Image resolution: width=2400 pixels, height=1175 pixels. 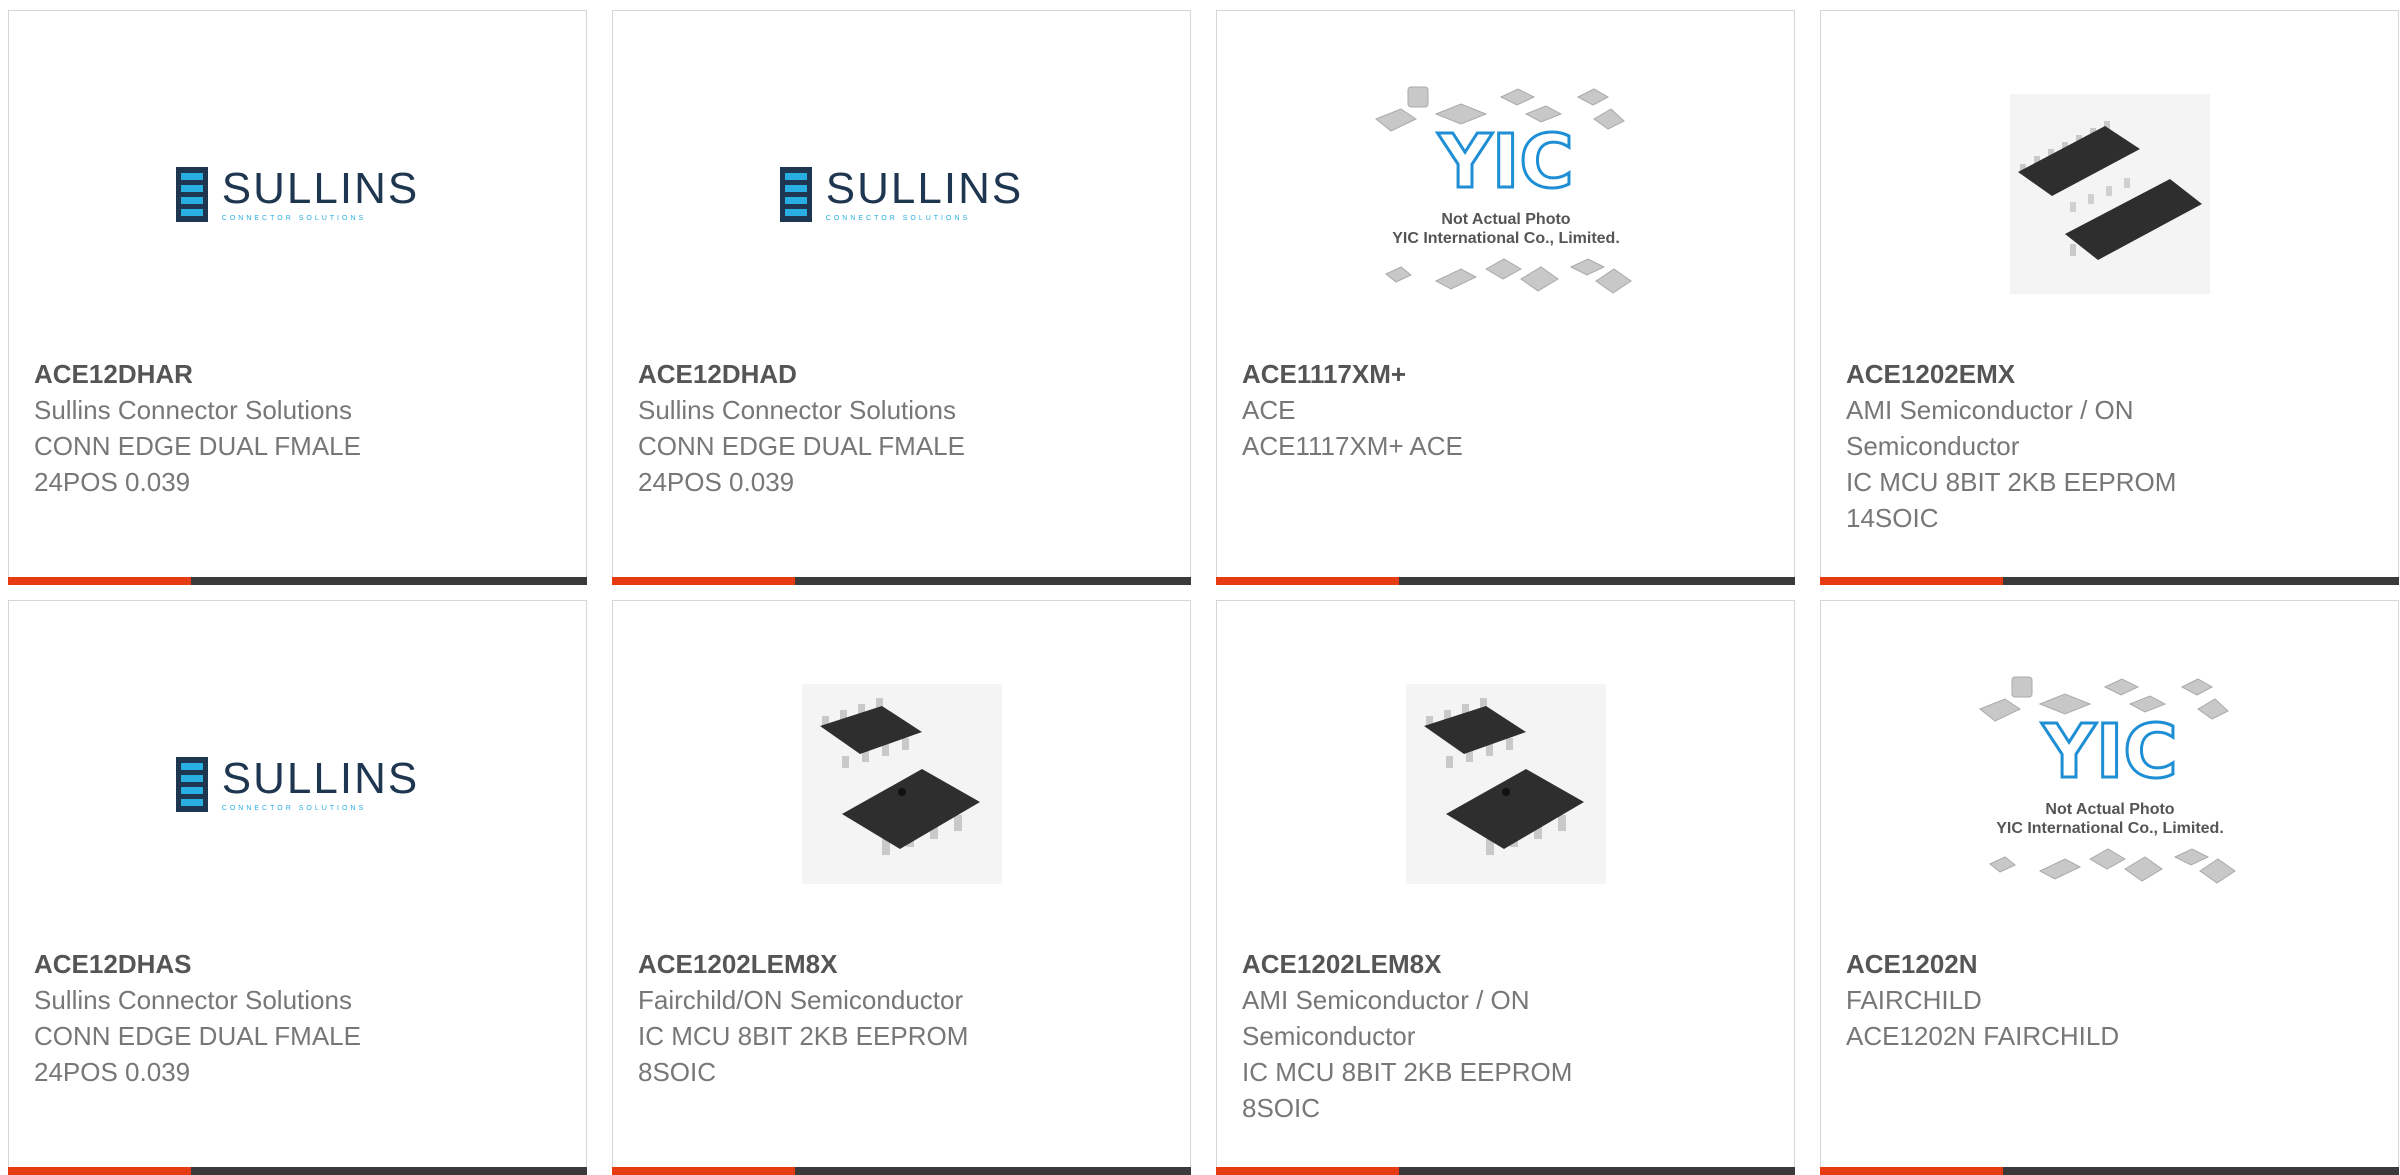 I want to click on manufacturer: FAIRCHILD, so click(x=1914, y=1000).